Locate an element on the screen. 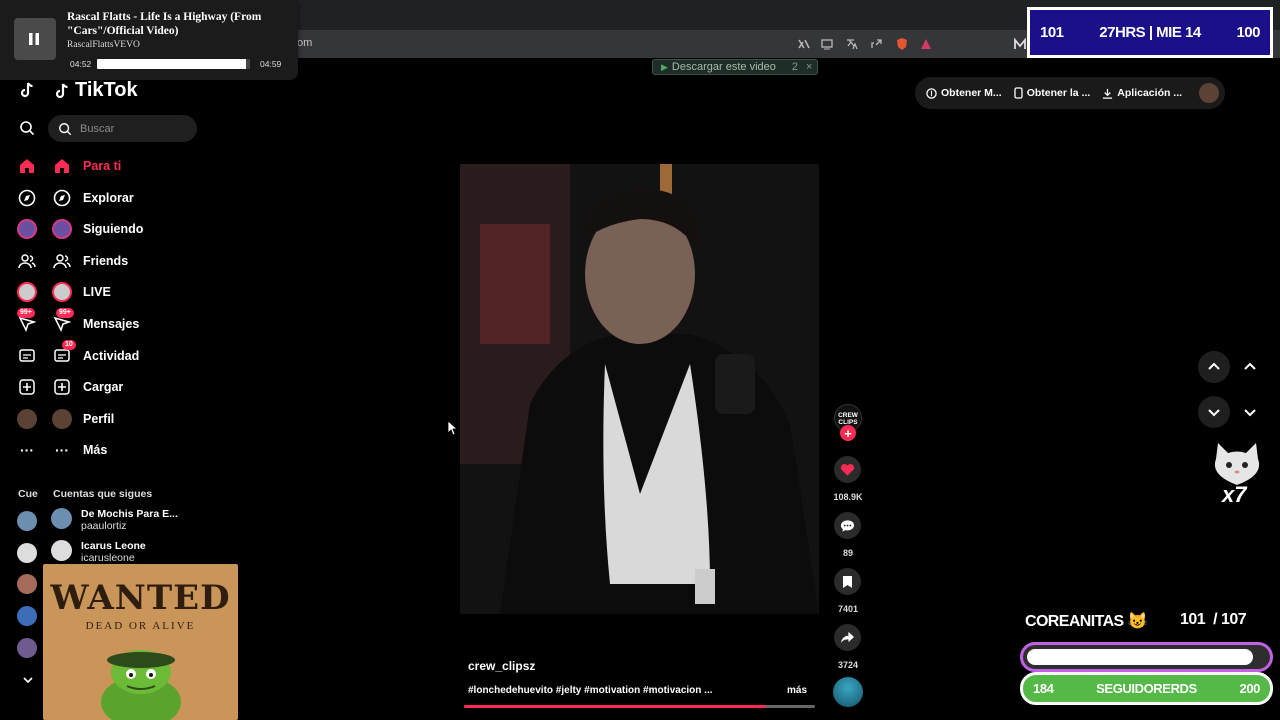 Image resolution: width=1280 pixels, height=720 pixels. nav-cargar: Cargar is located at coordinates (87, 387).